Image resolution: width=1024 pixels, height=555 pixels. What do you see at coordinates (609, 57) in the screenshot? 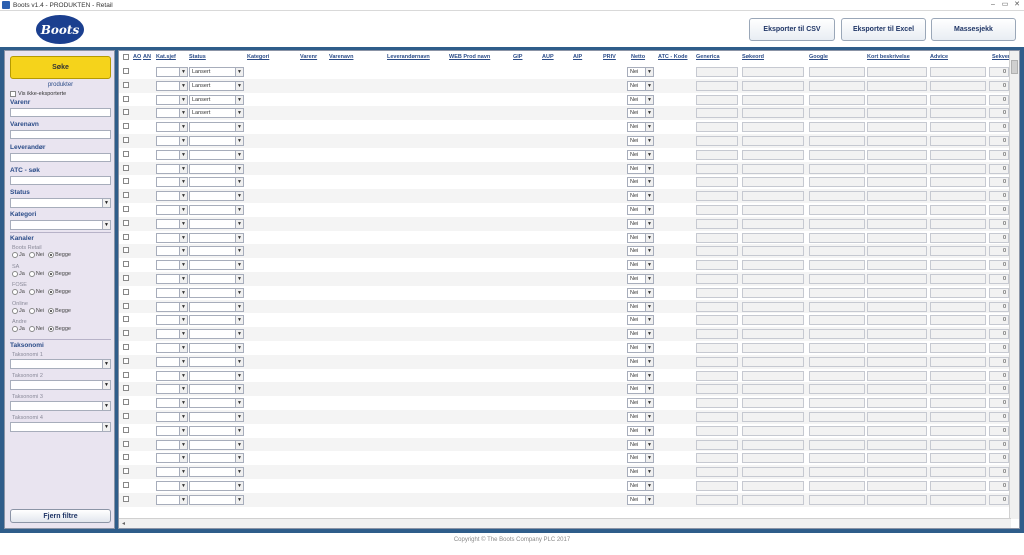
I see `col-priv: PRIV` at bounding box center [609, 57].